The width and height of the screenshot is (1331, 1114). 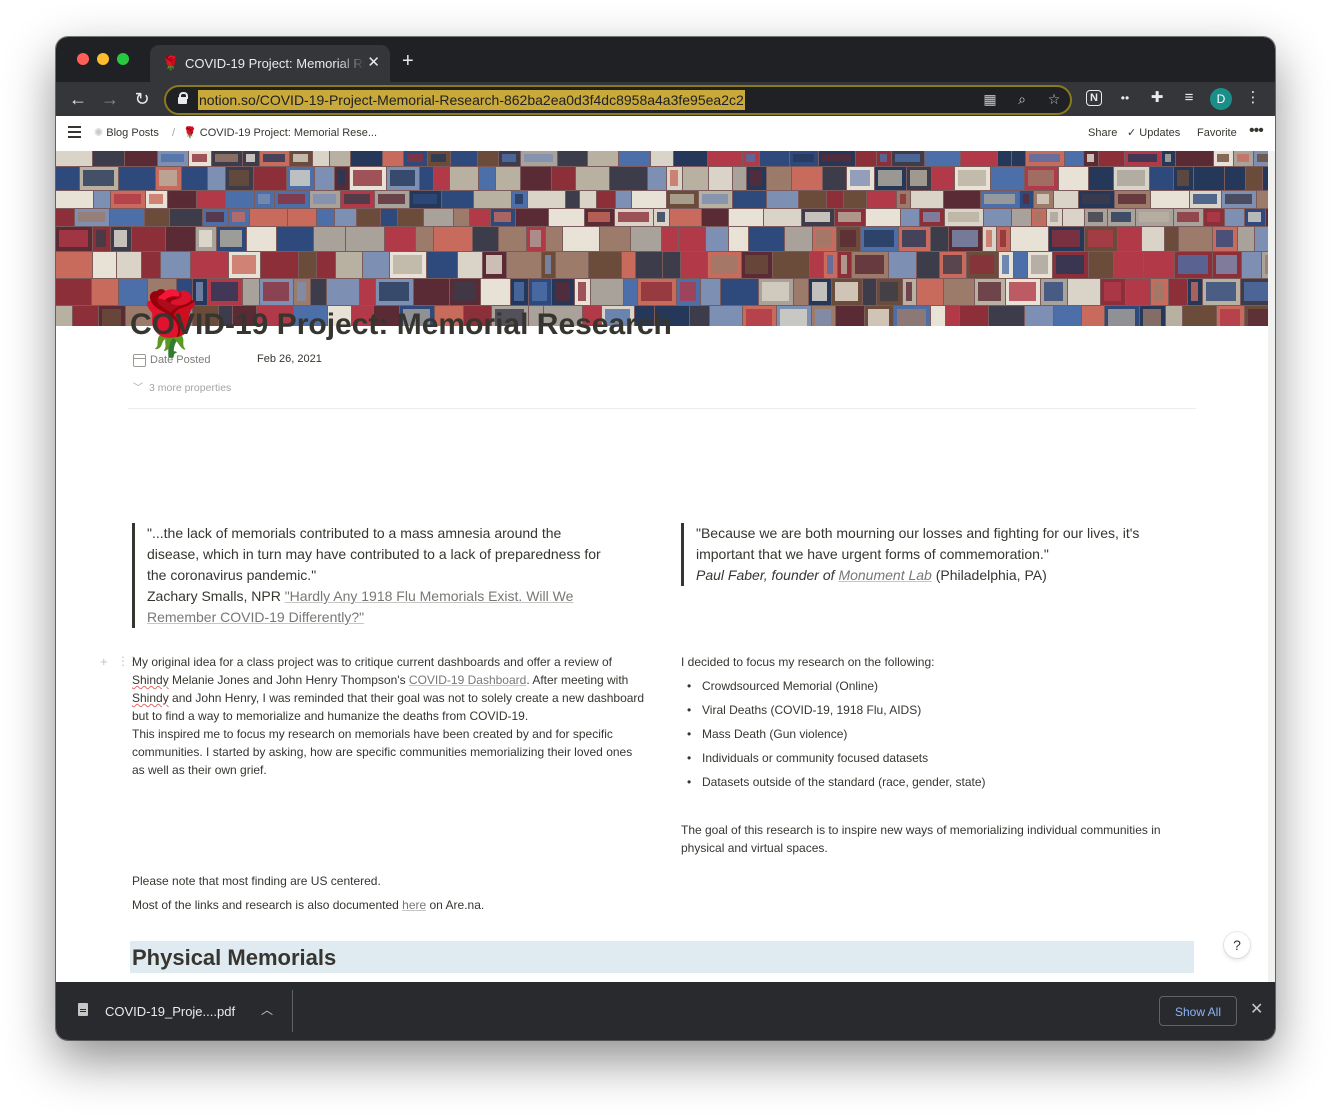 I want to click on tab-bar: 🌹 COVID-19 Project: Memorial Re ✕ +, so click(x=665, y=59).